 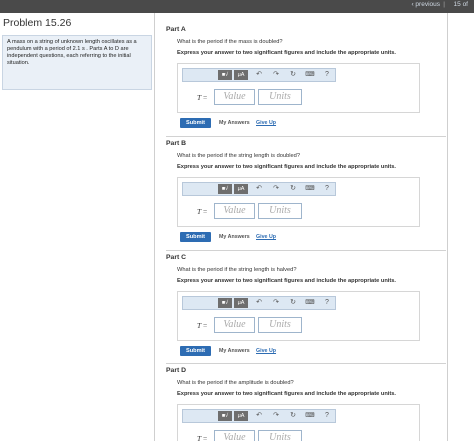 What do you see at coordinates (460, 4) in the screenshot?
I see `problem-counter: 15 of` at bounding box center [460, 4].